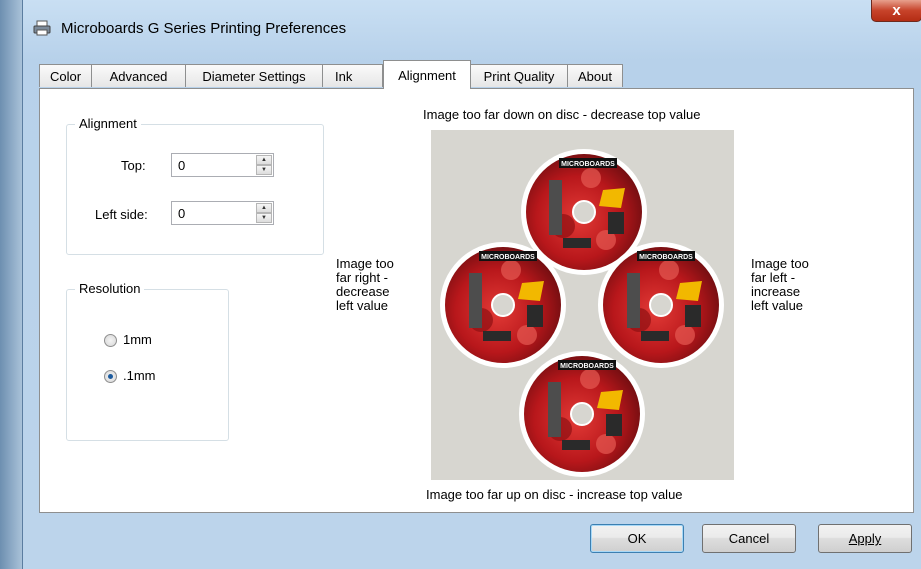 This screenshot has height=569, width=921. I want to click on hint-left-line: Image too, so click(365, 263).